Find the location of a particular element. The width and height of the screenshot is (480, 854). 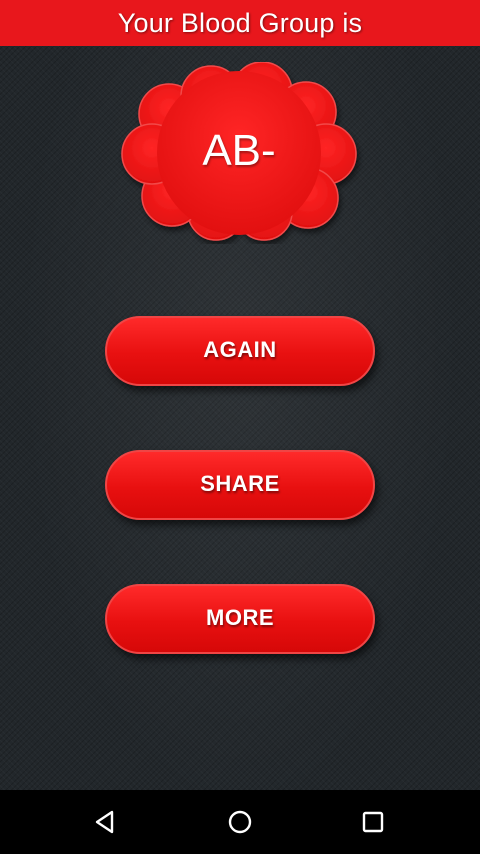

more-button: MORE is located at coordinates (240, 619).